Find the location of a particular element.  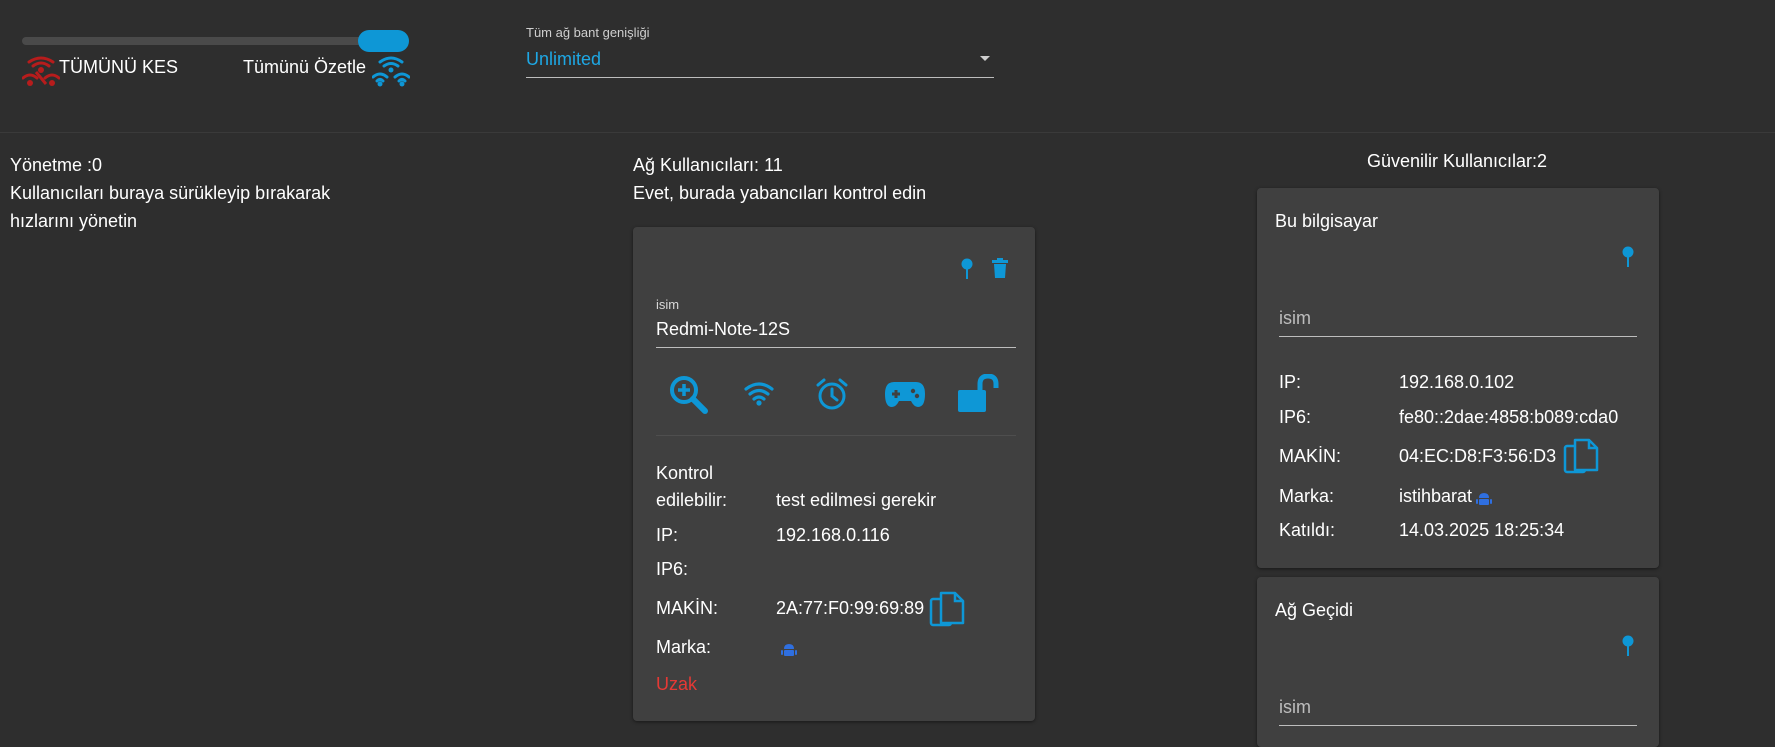

this-computer-name-input: isim is located at coordinates (1458, 320).